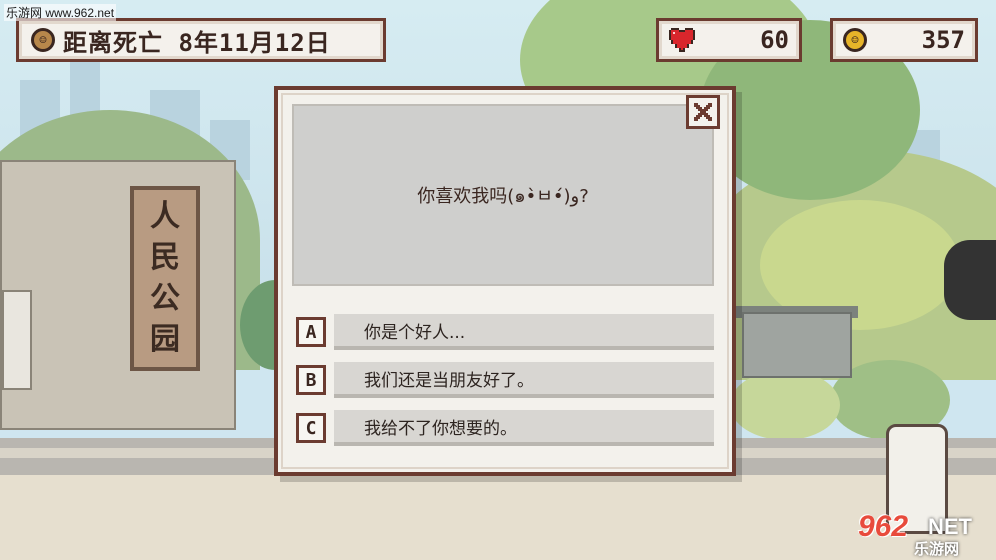 The image size is (996, 560). Describe the element at coordinates (165, 340) in the screenshot. I see `sign-char: 园` at that location.